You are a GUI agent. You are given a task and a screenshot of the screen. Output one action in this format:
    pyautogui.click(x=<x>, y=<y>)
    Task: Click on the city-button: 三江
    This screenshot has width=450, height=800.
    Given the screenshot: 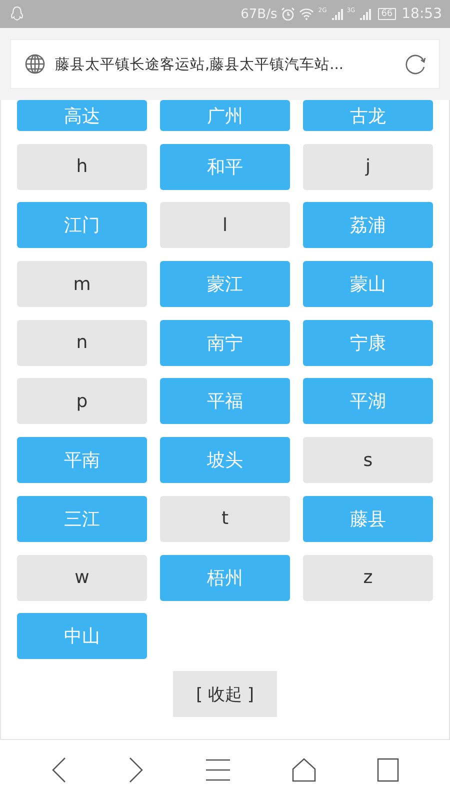 What is the action you would take?
    pyautogui.click(x=82, y=519)
    